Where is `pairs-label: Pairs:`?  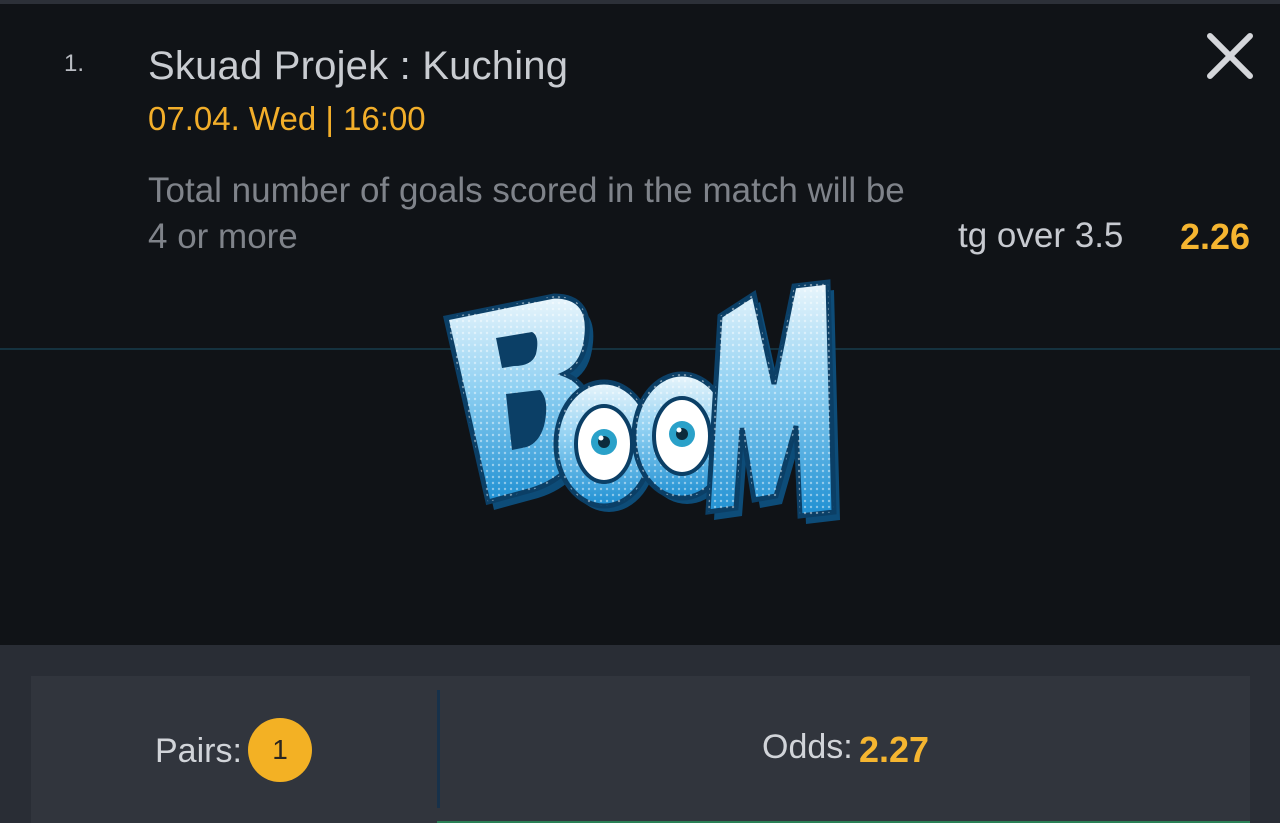 pairs-label: Pairs: is located at coordinates (198, 751).